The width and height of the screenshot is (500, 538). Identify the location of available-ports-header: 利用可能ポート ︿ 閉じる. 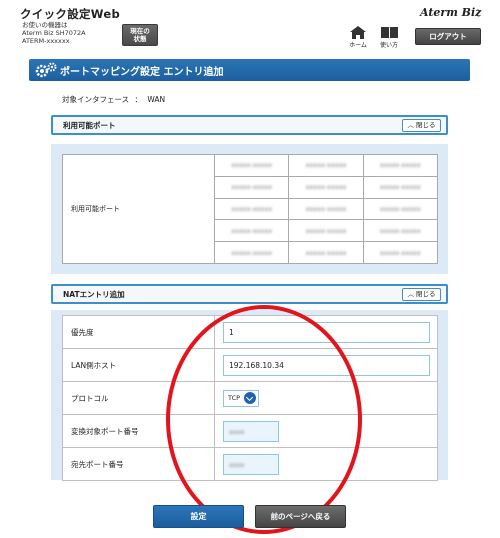
(249, 125).